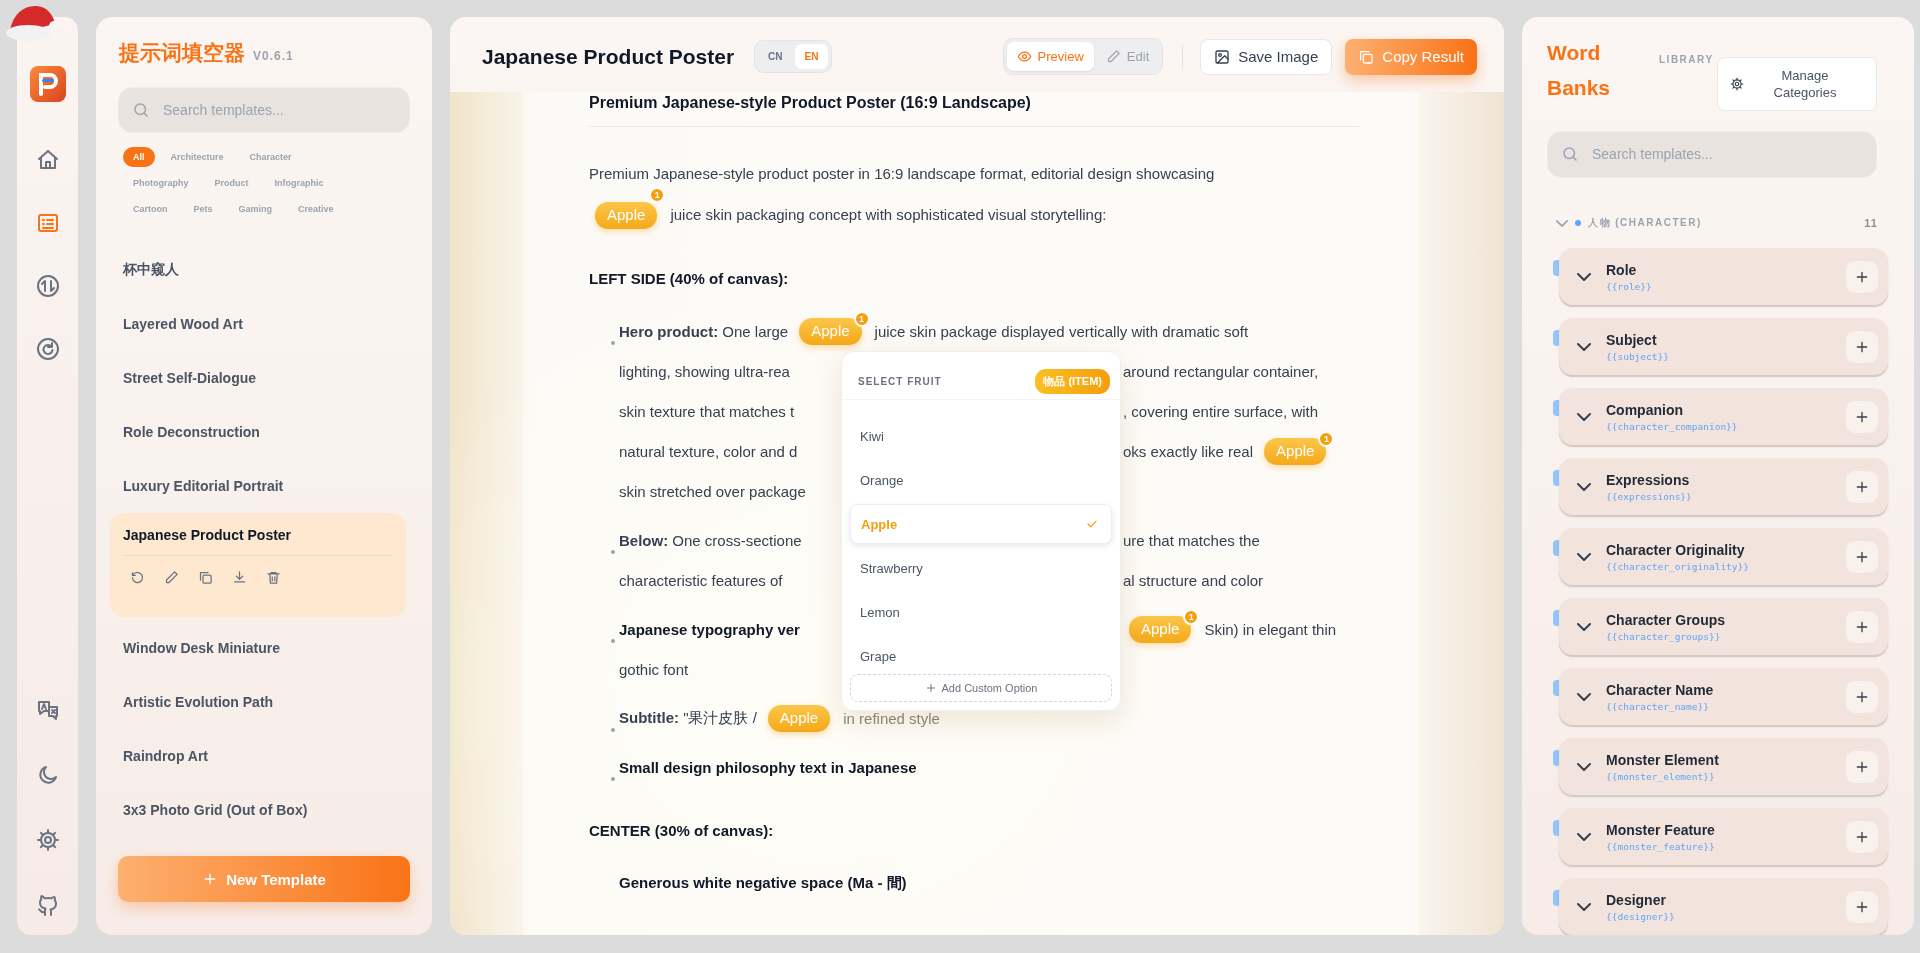  I want to click on copy-icon, so click(205, 577).